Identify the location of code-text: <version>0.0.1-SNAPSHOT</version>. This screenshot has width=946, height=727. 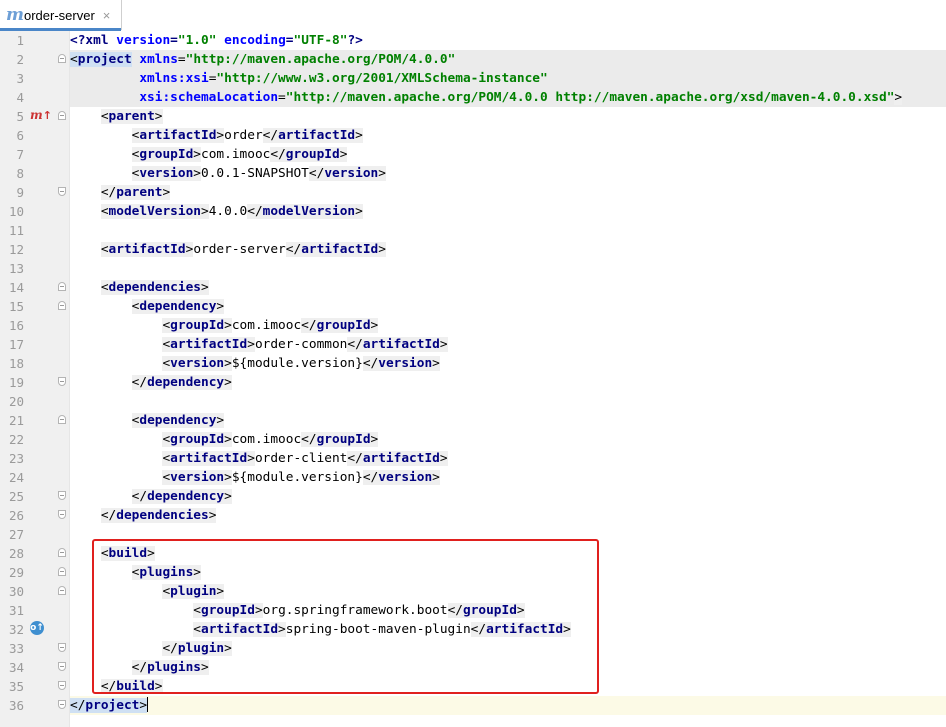
(258, 173).